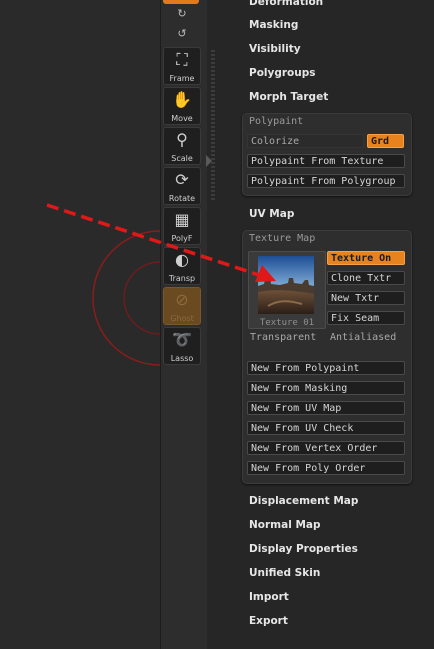 Image resolution: width=434 pixels, height=649 pixels. Describe the element at coordinates (268, 621) in the screenshot. I see `menu-export: Export` at that location.